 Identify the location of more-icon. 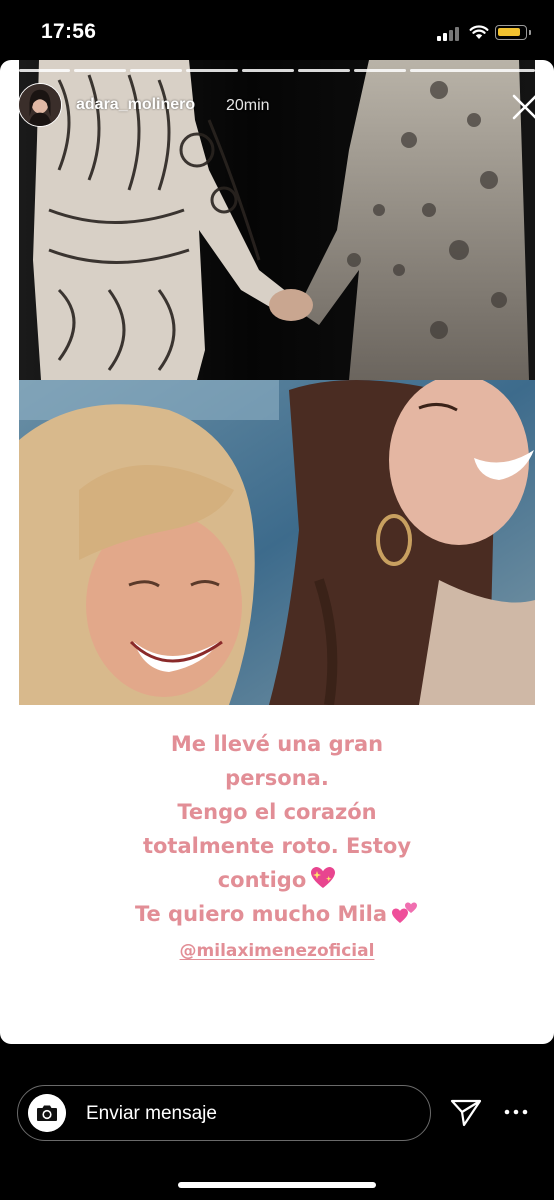
(516, 1112).